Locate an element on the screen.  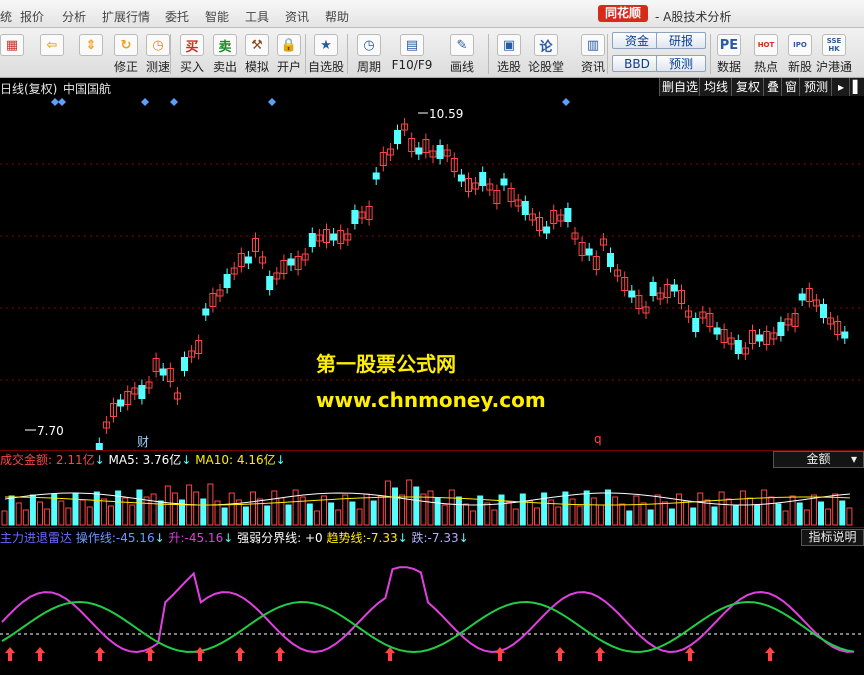
rise-value: -45.16 is located at coordinates (204, 538).